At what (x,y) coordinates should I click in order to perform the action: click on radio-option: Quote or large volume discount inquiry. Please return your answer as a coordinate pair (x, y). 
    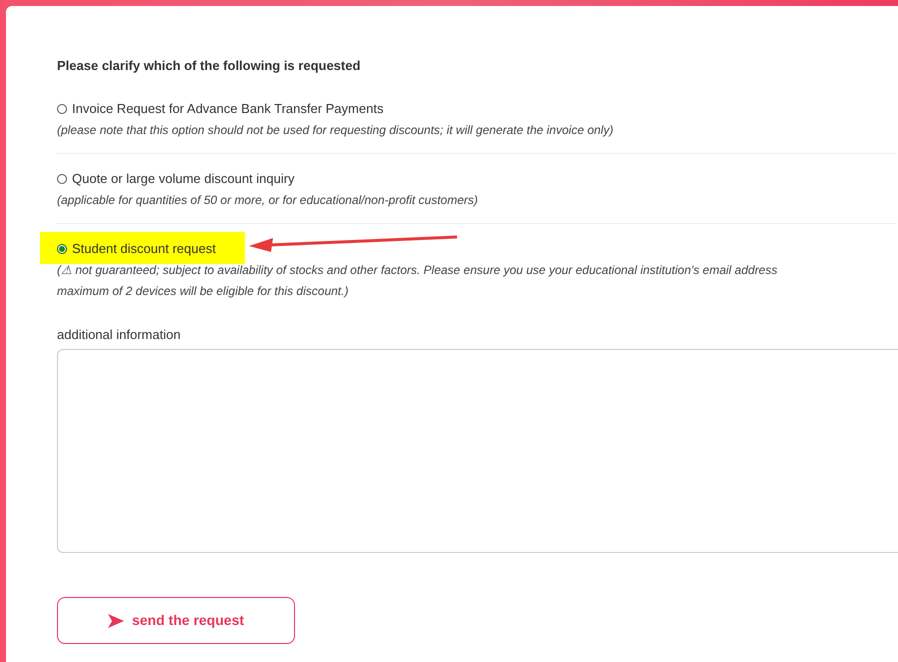
    Looking at the image, I should click on (477, 178).